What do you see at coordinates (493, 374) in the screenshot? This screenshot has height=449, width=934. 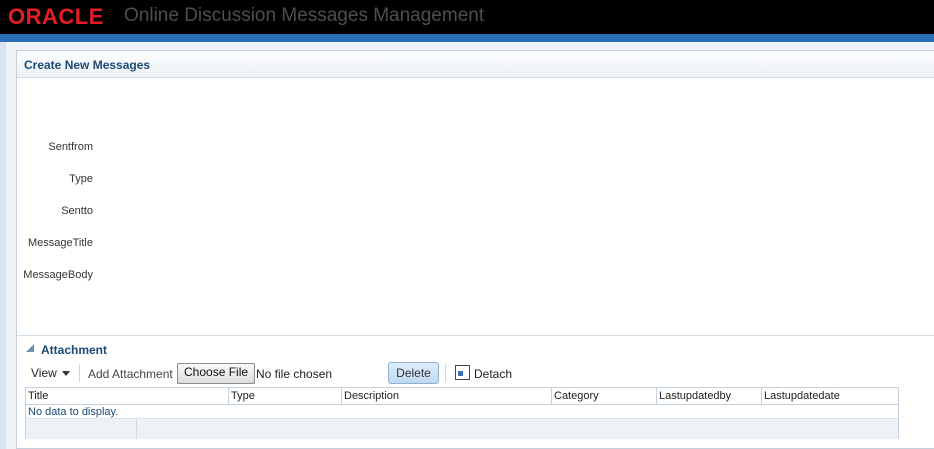 I see `detach-button: Detach` at bounding box center [493, 374].